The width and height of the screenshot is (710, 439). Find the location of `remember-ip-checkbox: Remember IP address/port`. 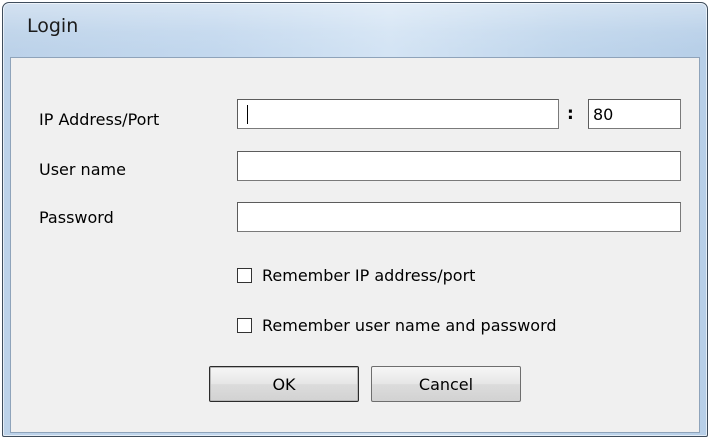

remember-ip-checkbox: Remember IP address/port is located at coordinates (356, 275).